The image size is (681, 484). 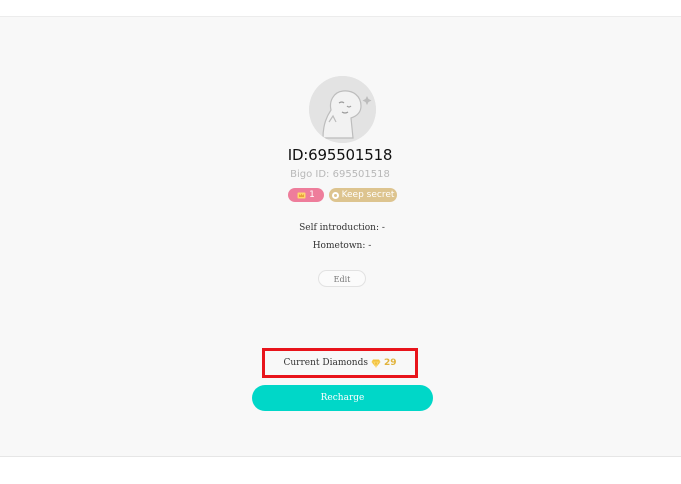 I want to click on diamond-icon, so click(x=376, y=363).